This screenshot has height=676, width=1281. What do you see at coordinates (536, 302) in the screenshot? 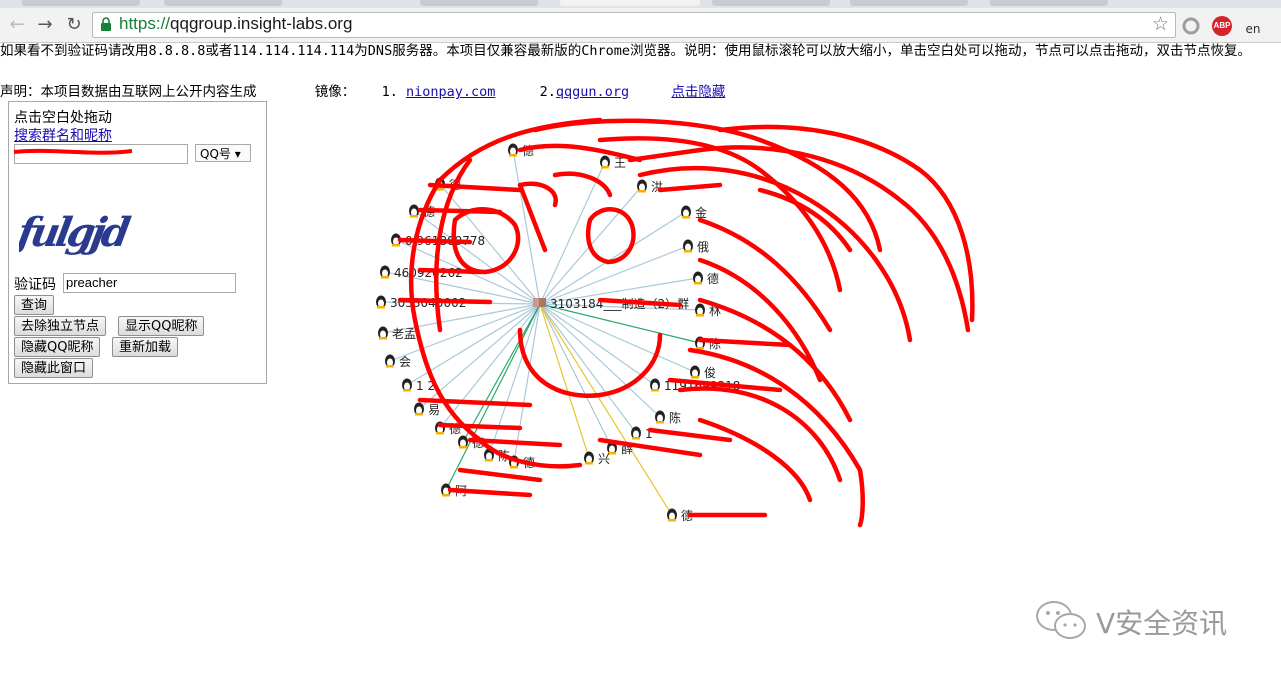
I see `group-icon` at bounding box center [536, 302].